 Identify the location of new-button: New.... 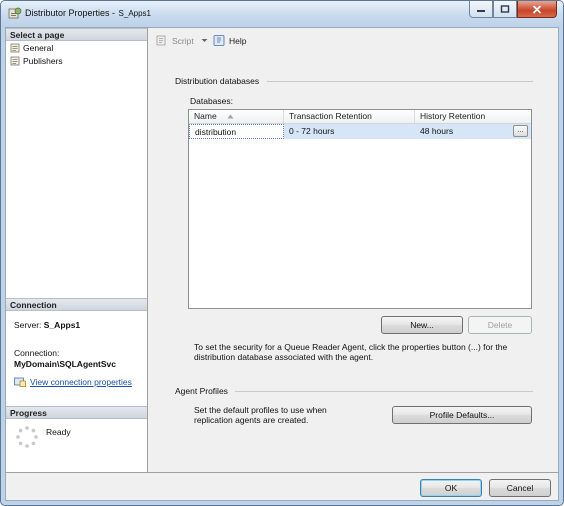
(422, 325).